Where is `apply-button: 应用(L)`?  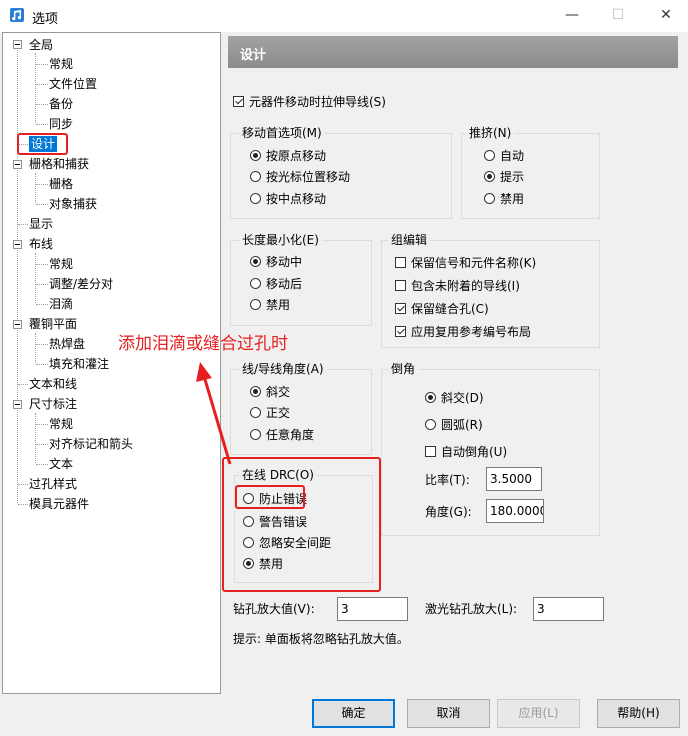 apply-button: 应用(L) is located at coordinates (538, 713).